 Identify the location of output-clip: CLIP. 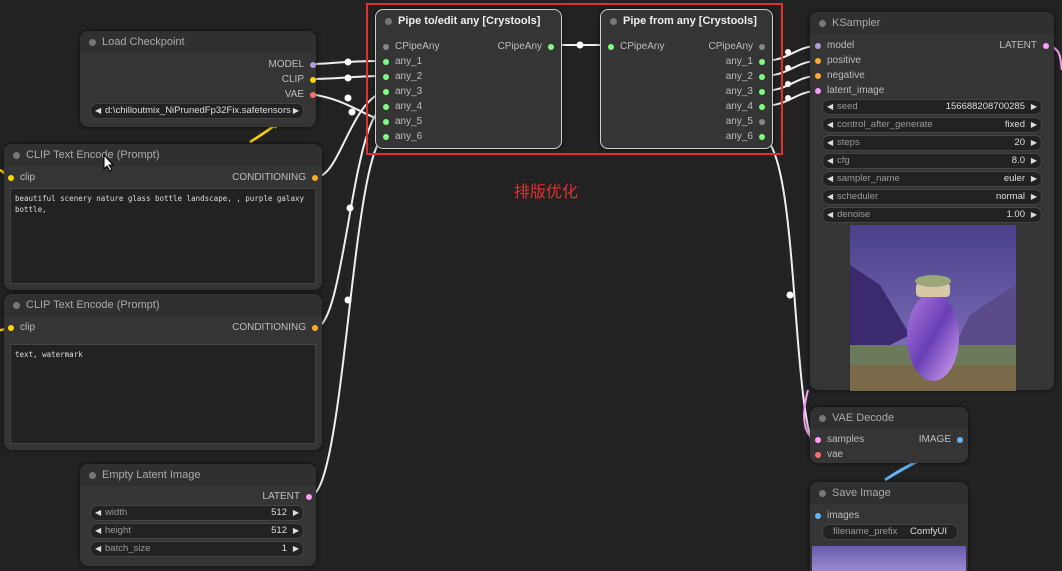
(299, 80).